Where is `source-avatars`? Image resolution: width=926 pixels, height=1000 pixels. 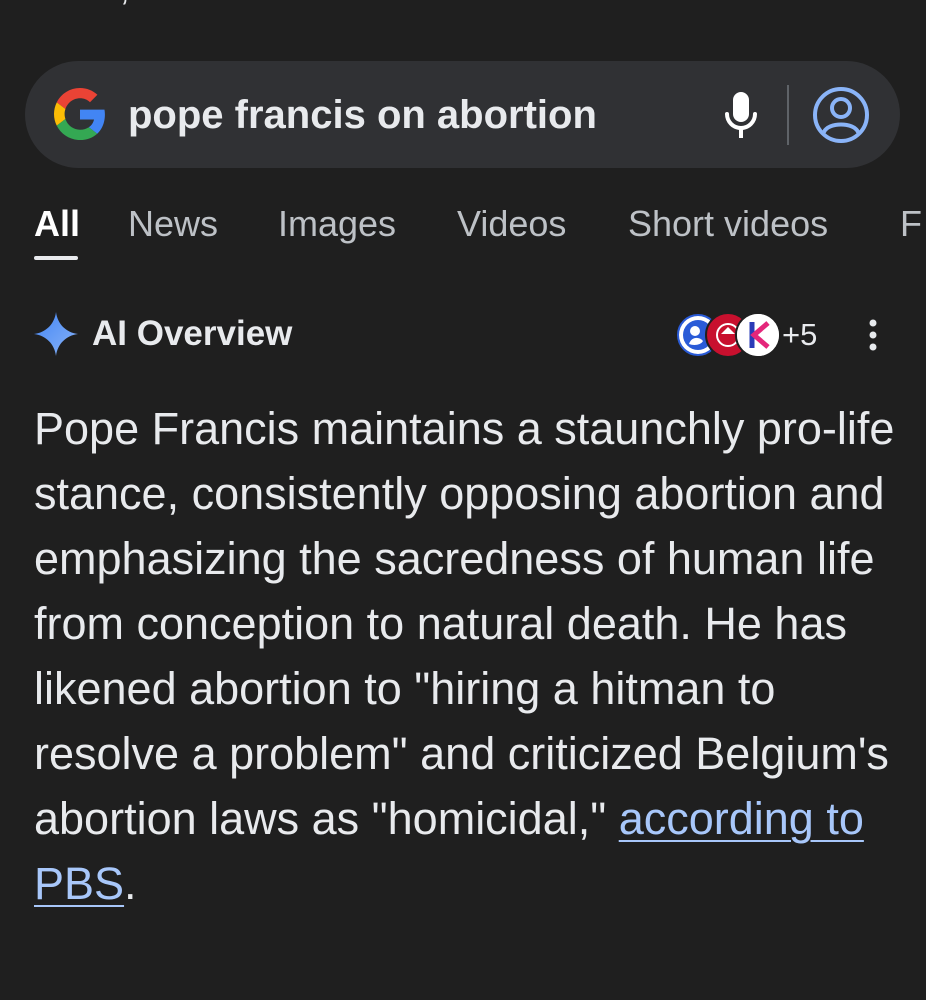 source-avatars is located at coordinates (730, 335).